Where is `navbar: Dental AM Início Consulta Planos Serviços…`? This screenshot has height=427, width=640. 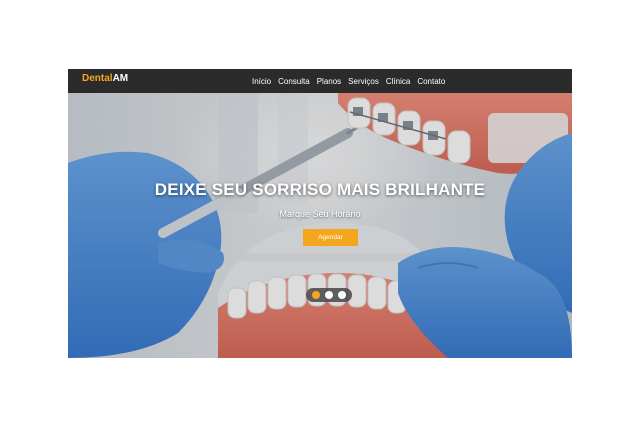
navbar: Dental AM Início Consulta Planos Serviços… is located at coordinates (320, 81).